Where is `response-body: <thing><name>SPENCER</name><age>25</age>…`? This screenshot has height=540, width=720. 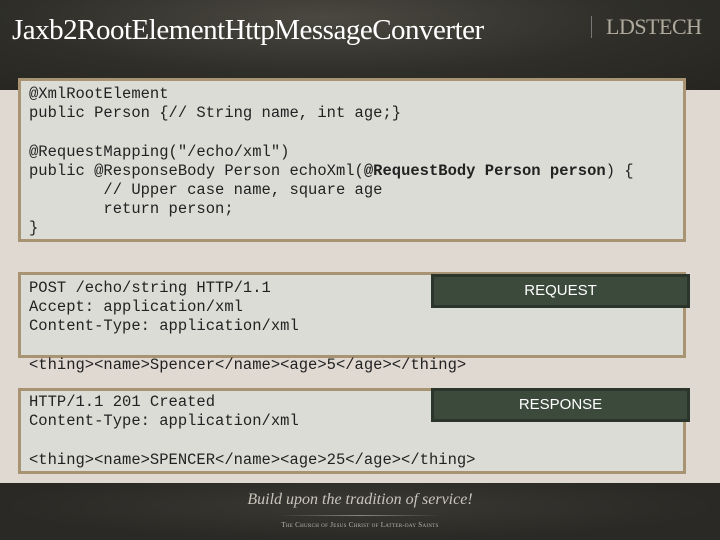
response-body: <thing><name>SPENCER</name><age>25</age>… is located at coordinates (252, 459).